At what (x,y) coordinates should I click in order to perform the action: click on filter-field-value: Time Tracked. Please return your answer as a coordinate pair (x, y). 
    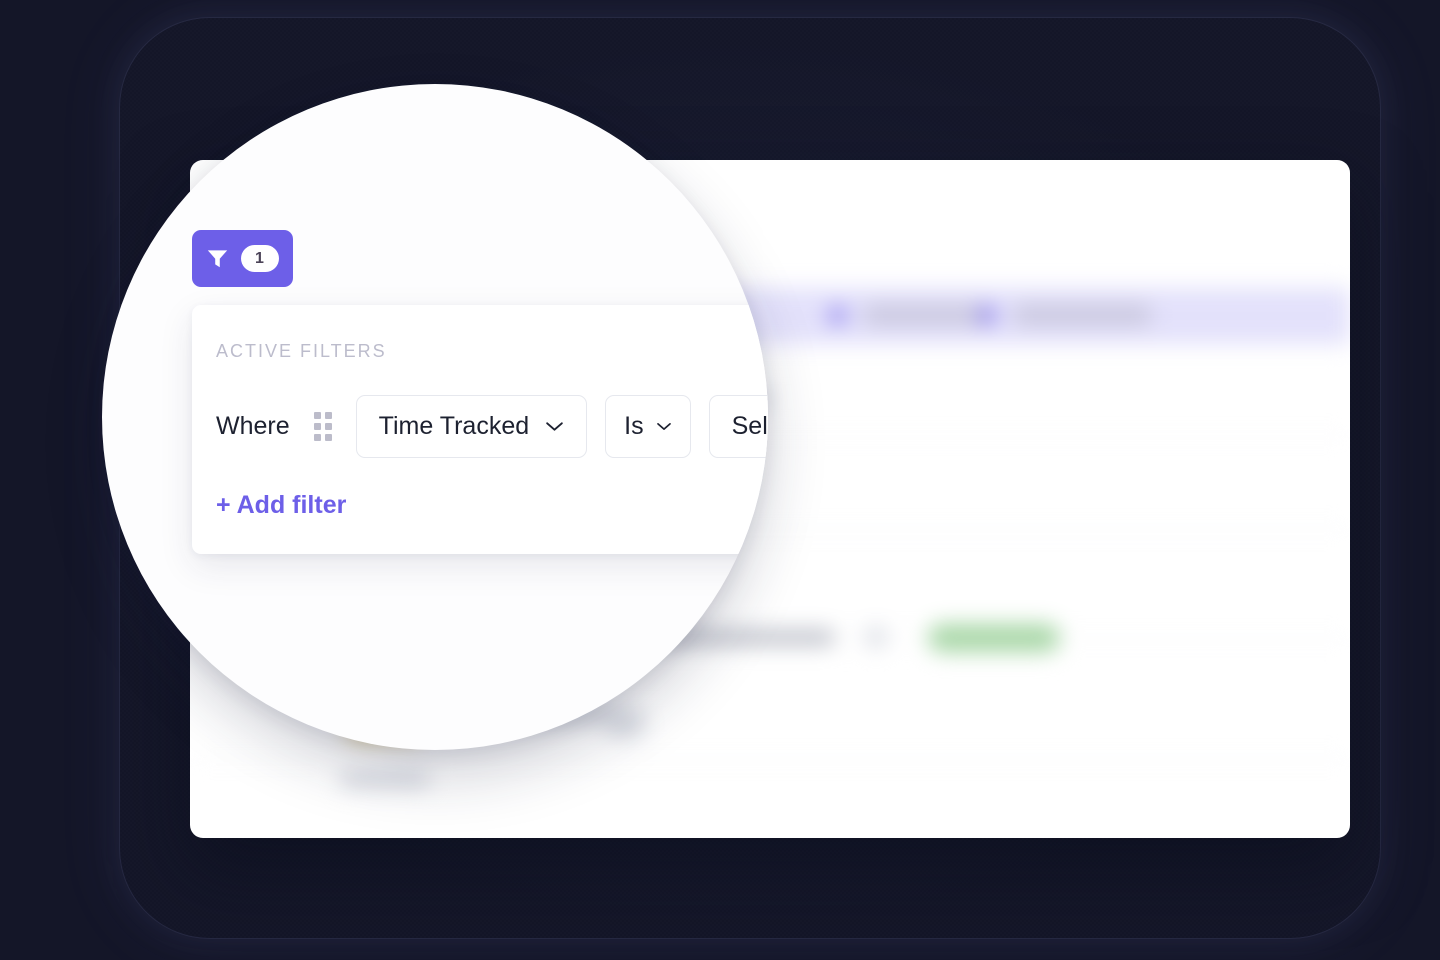
    Looking at the image, I should click on (454, 426).